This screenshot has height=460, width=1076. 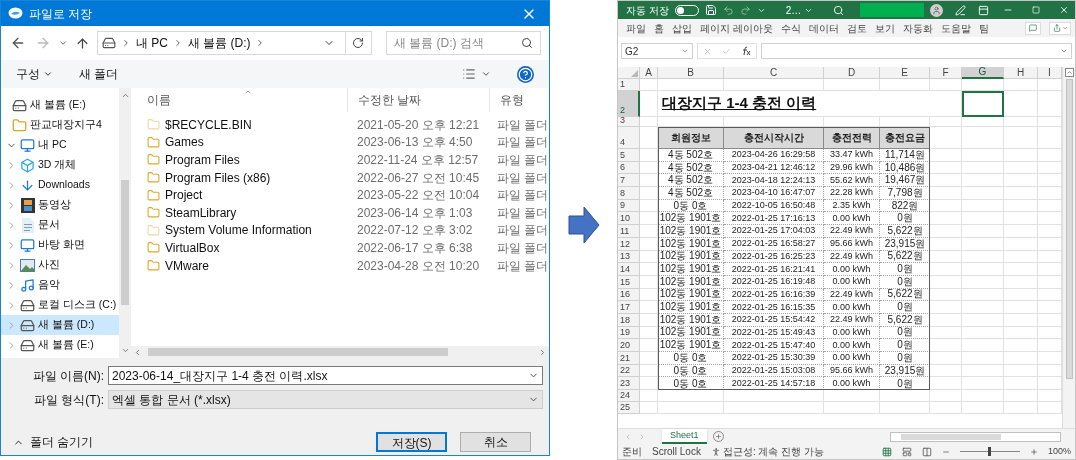 I want to click on accessibility-status: 접근성: 계속 진행 가능, so click(x=773, y=451).